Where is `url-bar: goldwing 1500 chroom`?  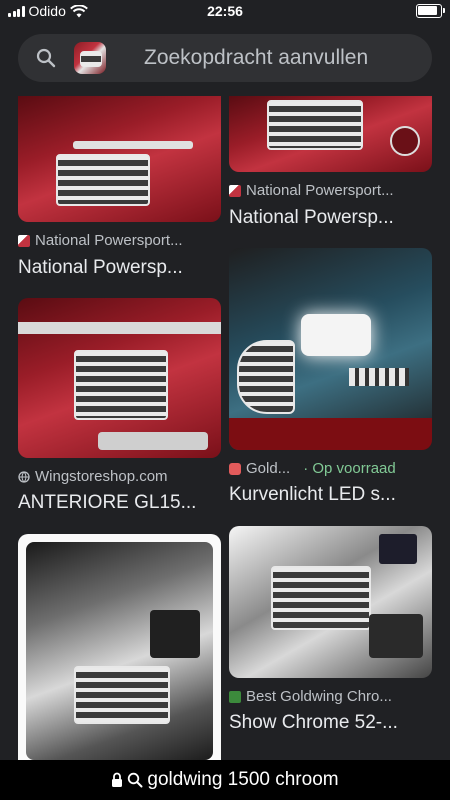
url-bar: goldwing 1500 chroom is located at coordinates (225, 780).